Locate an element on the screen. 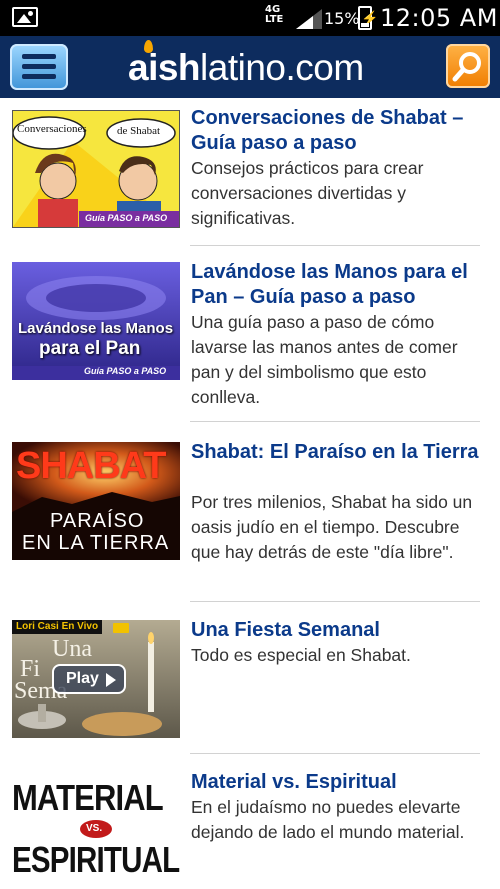 This screenshot has height=889, width=500. status-bar: 4G LTE 15% ⚡ 12:05 AM is located at coordinates (250, 18).